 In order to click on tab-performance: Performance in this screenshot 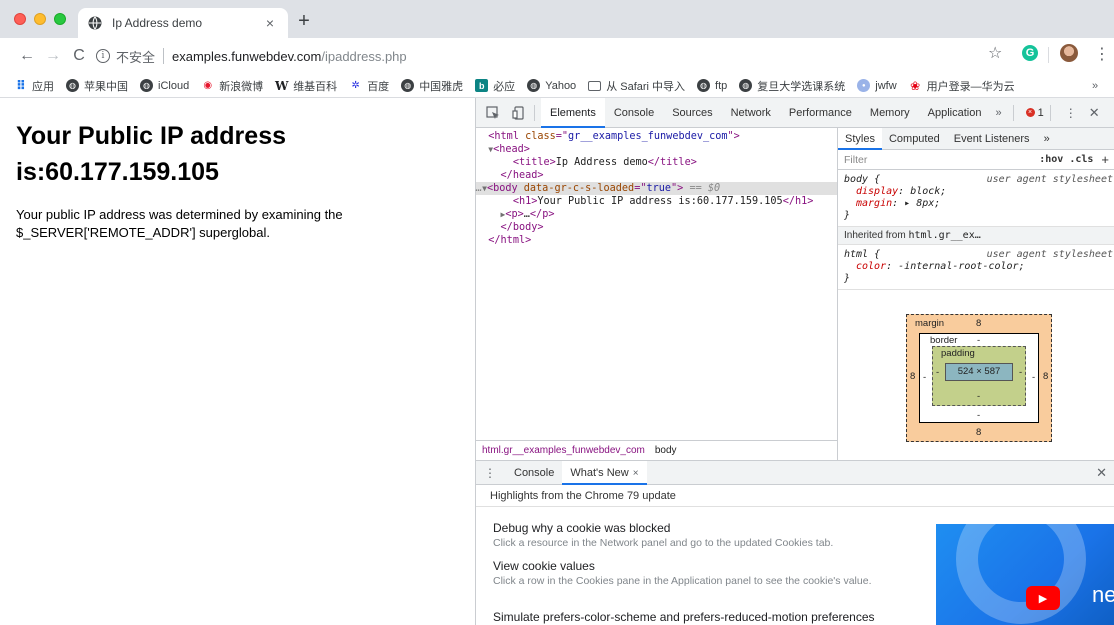, I will do `click(820, 113)`.